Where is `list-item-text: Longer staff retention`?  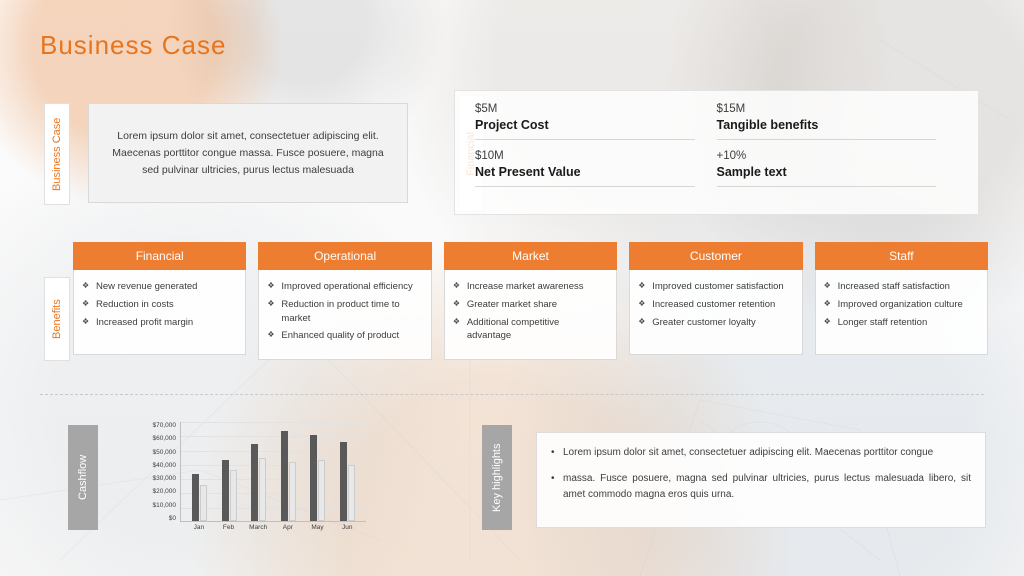
list-item-text: Longer staff retention is located at coordinates (882, 322).